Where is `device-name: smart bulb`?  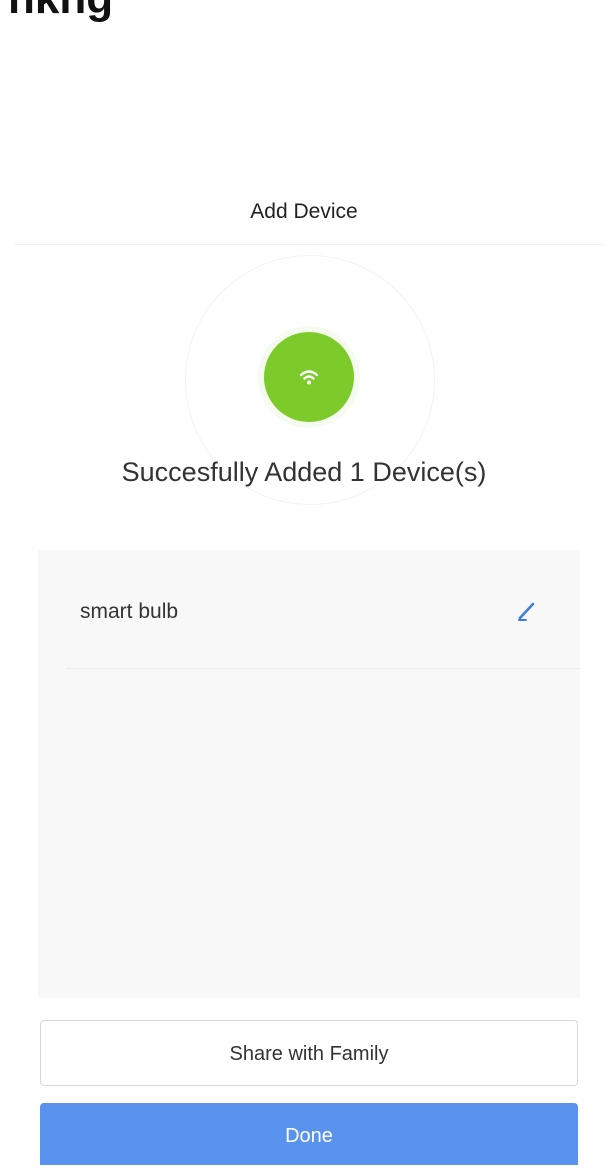 device-name: smart bulb is located at coordinates (129, 611).